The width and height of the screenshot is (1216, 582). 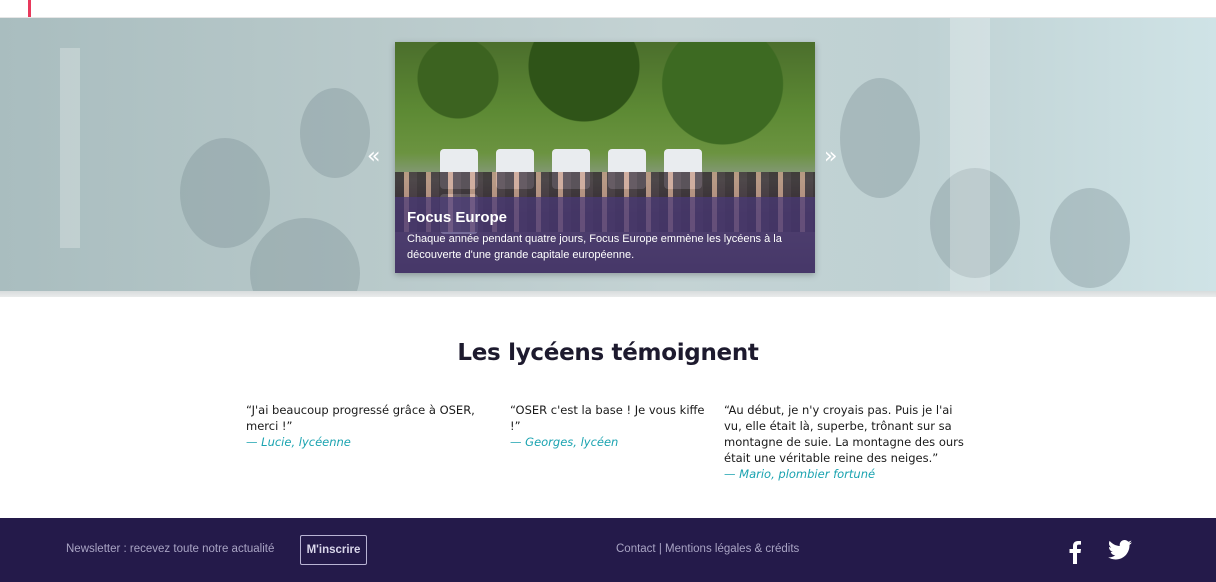 What do you see at coordinates (373, 157) in the screenshot?
I see `carousel-prev-arrow-icon: «` at bounding box center [373, 157].